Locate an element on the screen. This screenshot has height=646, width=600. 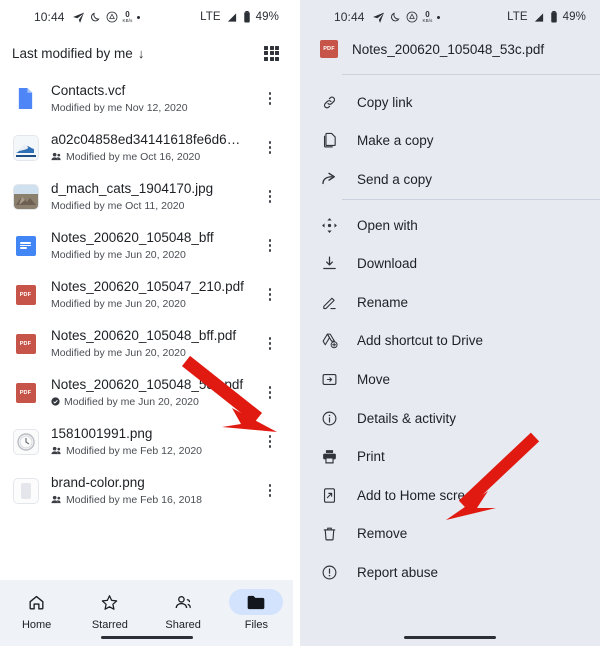
file-meta: Modified by me Oct 11, 2020 is located at coordinates (118, 205).